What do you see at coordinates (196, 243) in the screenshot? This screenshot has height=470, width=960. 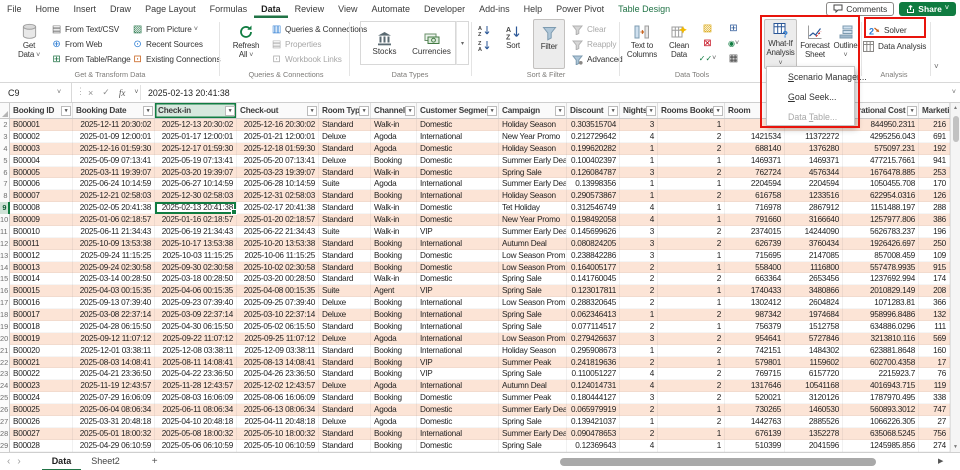 I see `cell: 2025-10-17 13:53:38` at bounding box center [196, 243].